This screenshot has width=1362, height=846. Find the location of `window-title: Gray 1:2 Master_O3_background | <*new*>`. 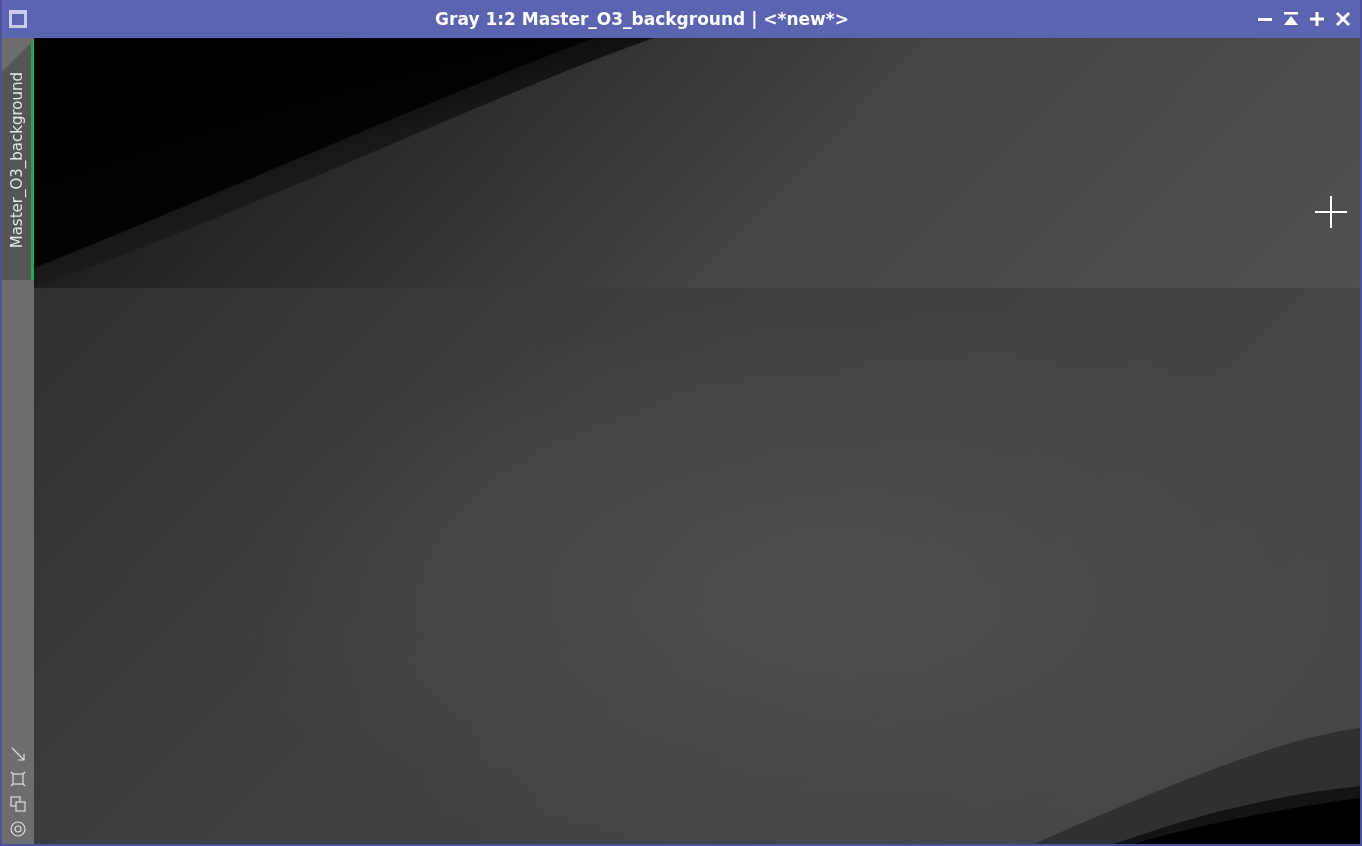

window-title: Gray 1:2 Master_O3_background | <*new*> is located at coordinates (642, 19).